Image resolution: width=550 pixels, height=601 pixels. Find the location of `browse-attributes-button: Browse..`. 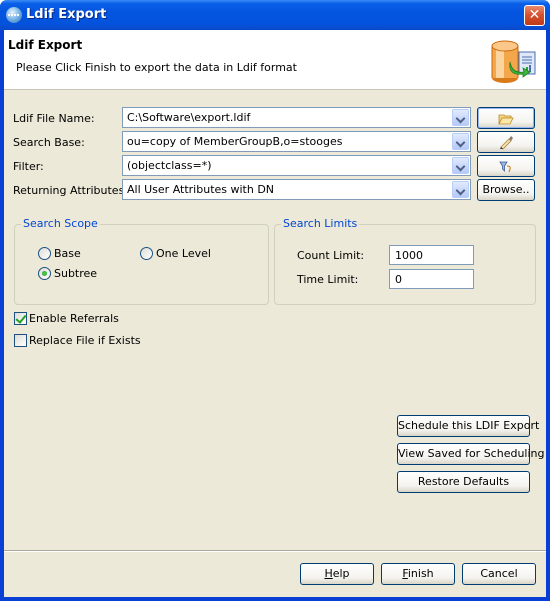

browse-attributes-button: Browse.. is located at coordinates (506, 190).